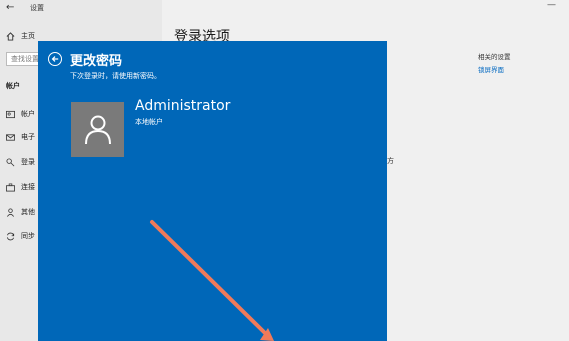 The image size is (569, 341). Describe the element at coordinates (13, 86) in the screenshot. I see `sidebar-section-label: 帐户` at that location.